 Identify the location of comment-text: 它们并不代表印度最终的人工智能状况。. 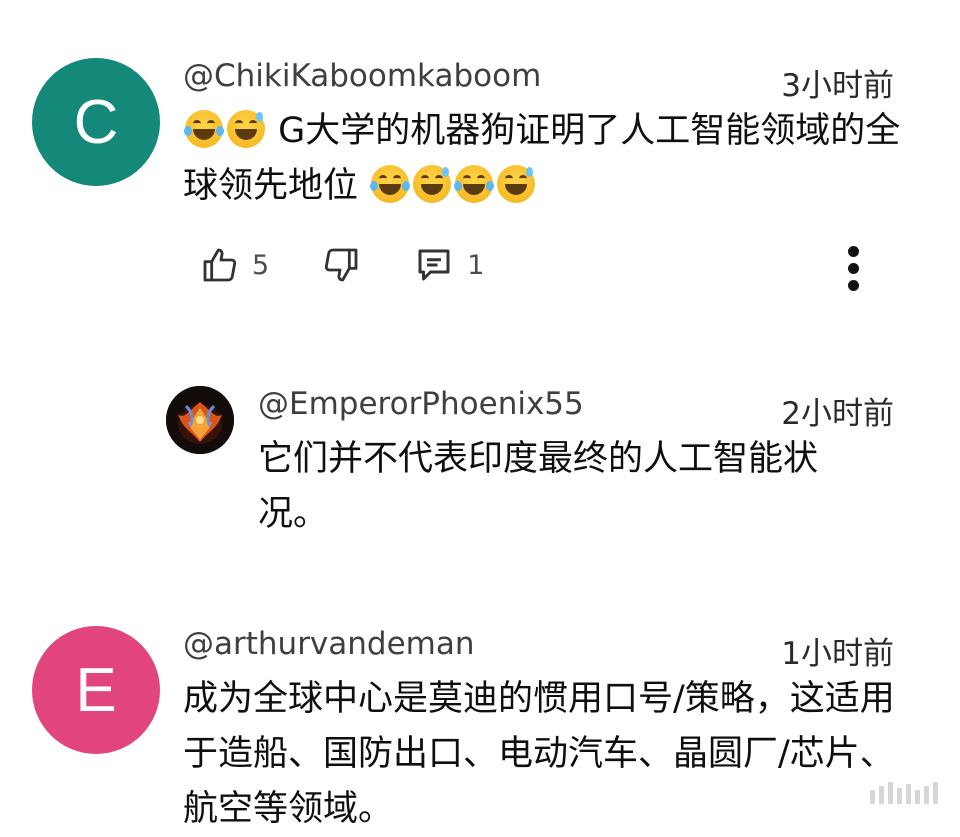
(538, 486).